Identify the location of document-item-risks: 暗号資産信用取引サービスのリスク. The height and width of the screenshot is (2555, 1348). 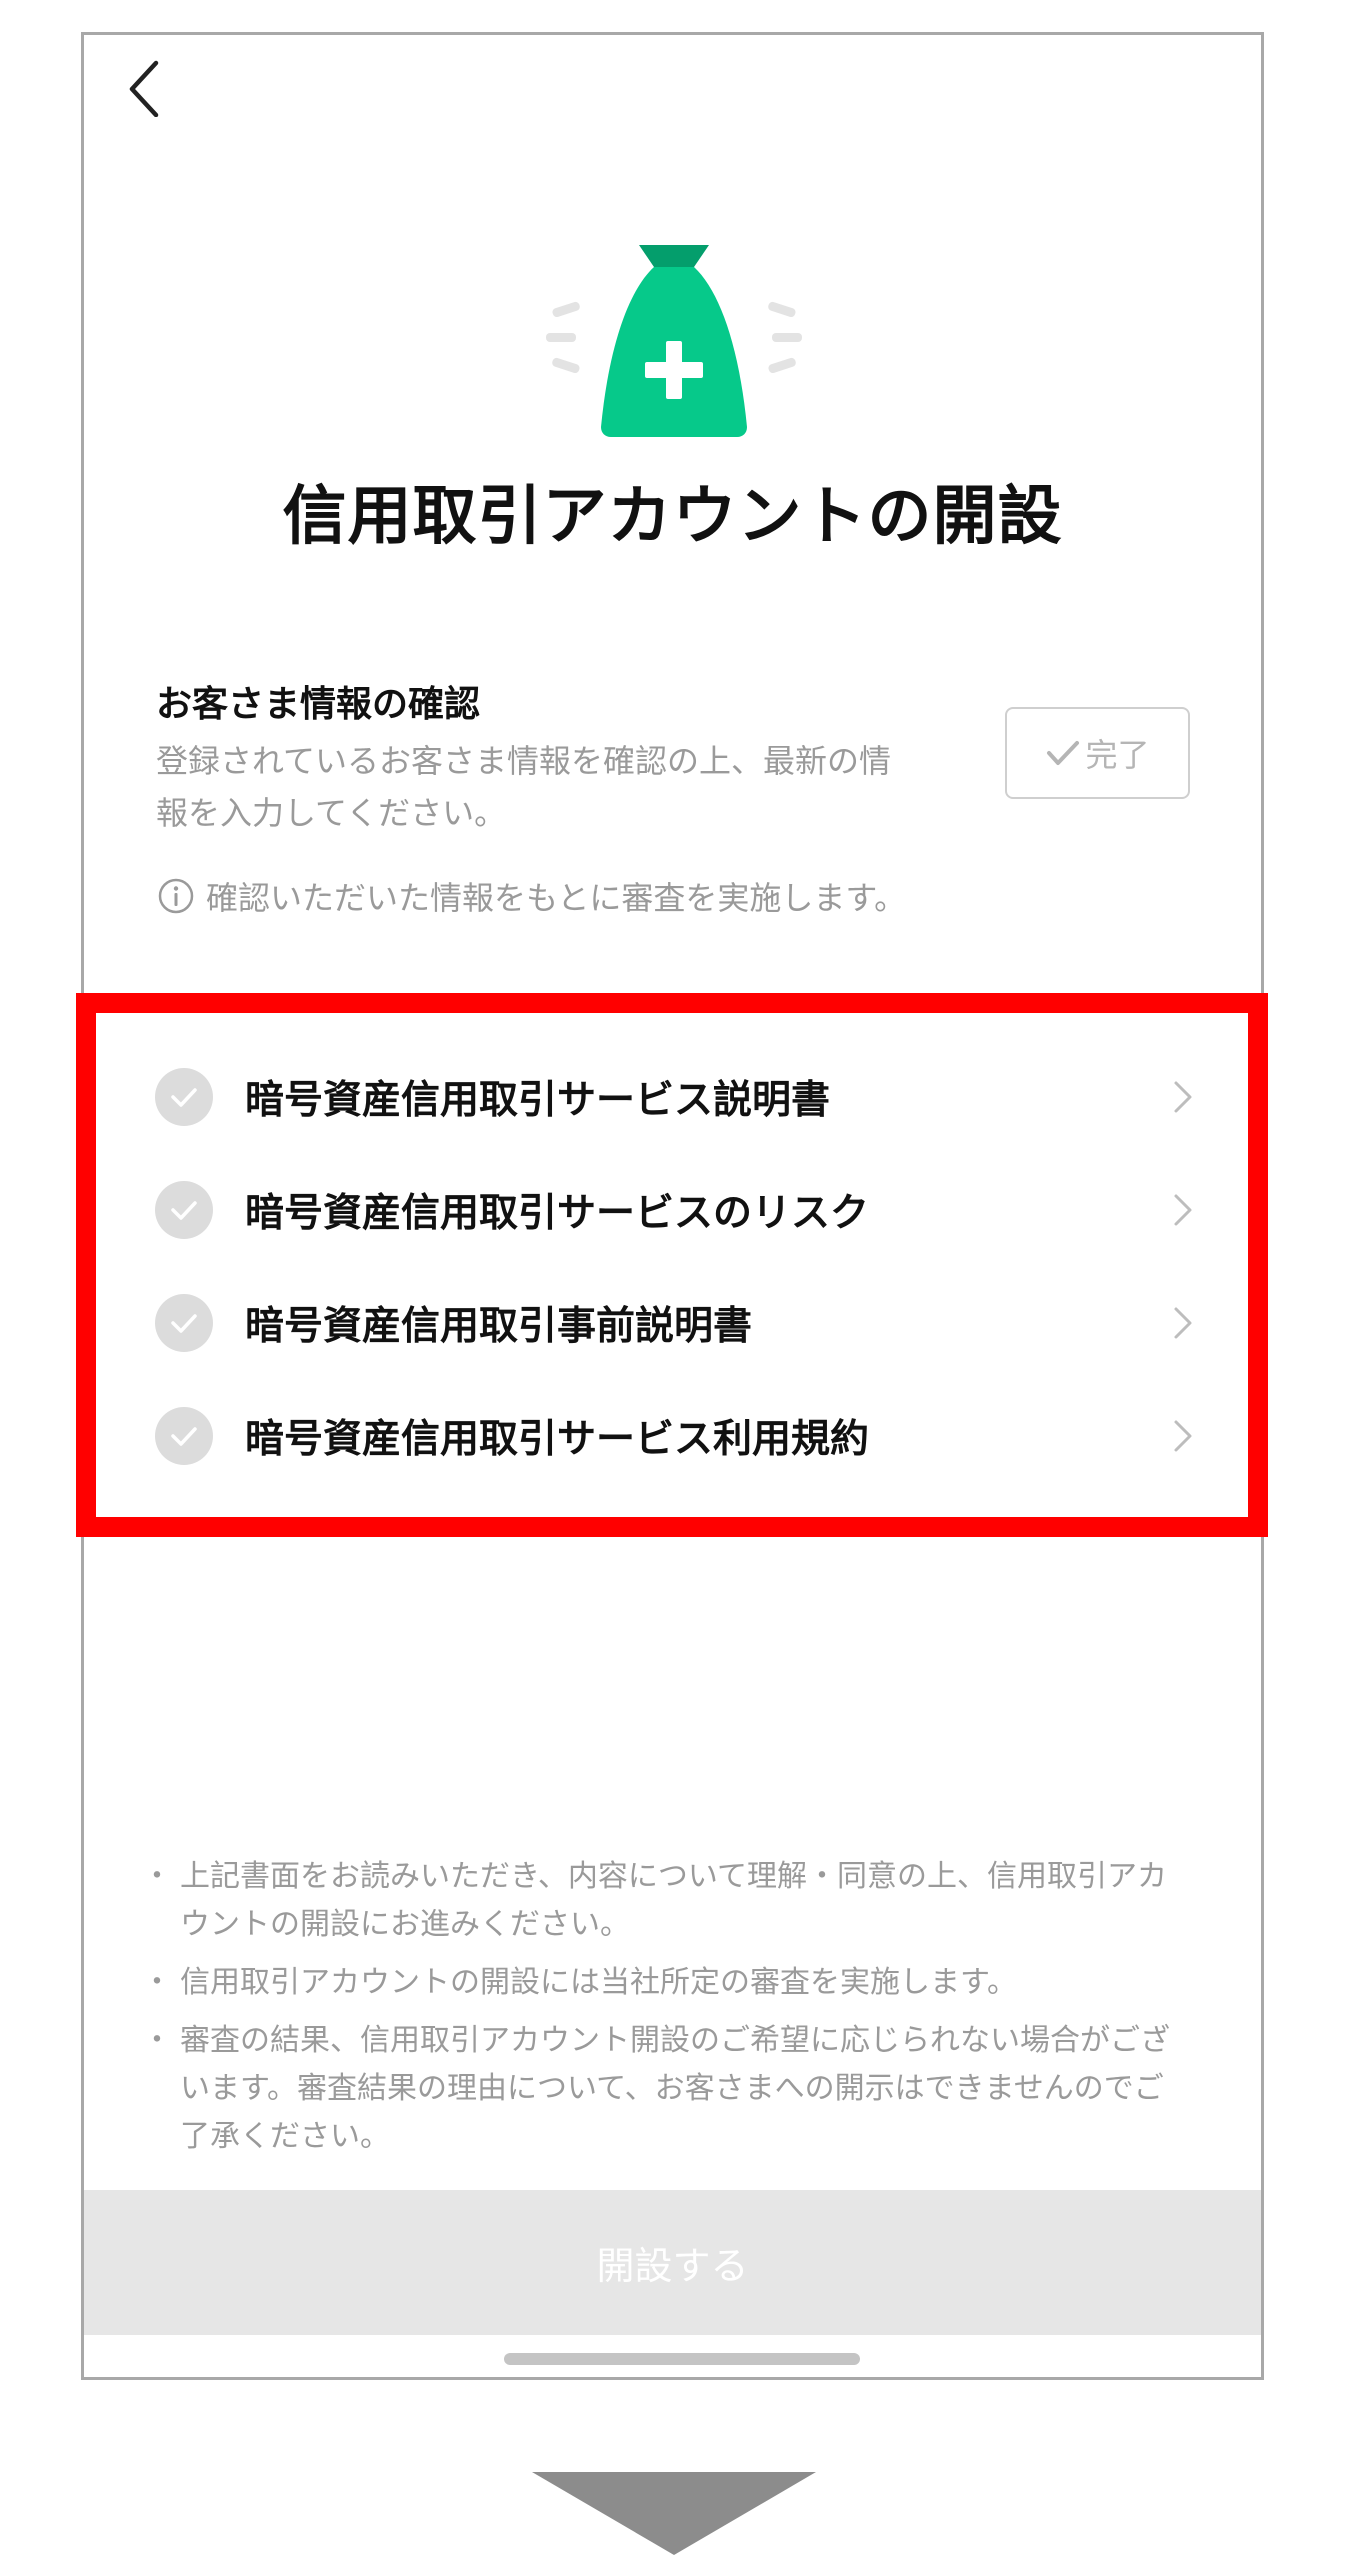
(672, 1209).